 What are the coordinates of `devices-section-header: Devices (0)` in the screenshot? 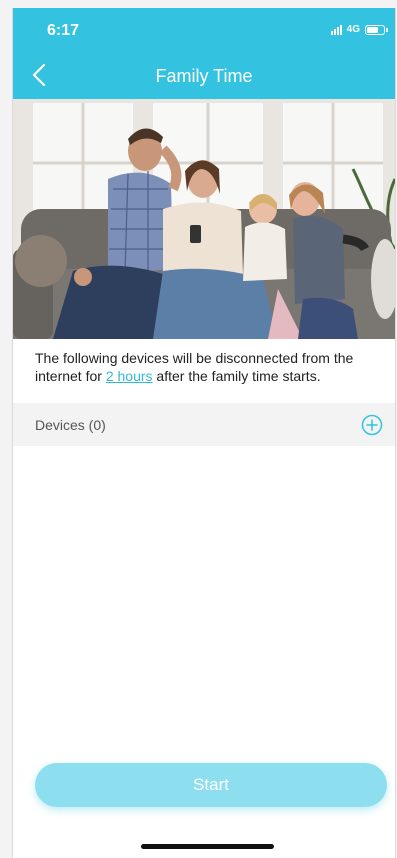 It's located at (204, 424).